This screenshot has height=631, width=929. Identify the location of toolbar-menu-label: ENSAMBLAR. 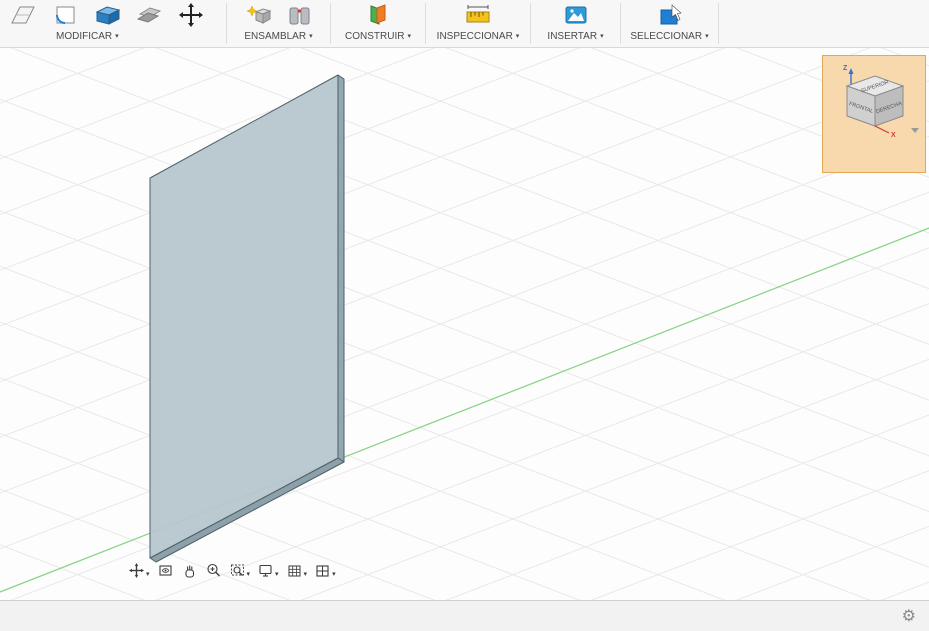
(275, 36).